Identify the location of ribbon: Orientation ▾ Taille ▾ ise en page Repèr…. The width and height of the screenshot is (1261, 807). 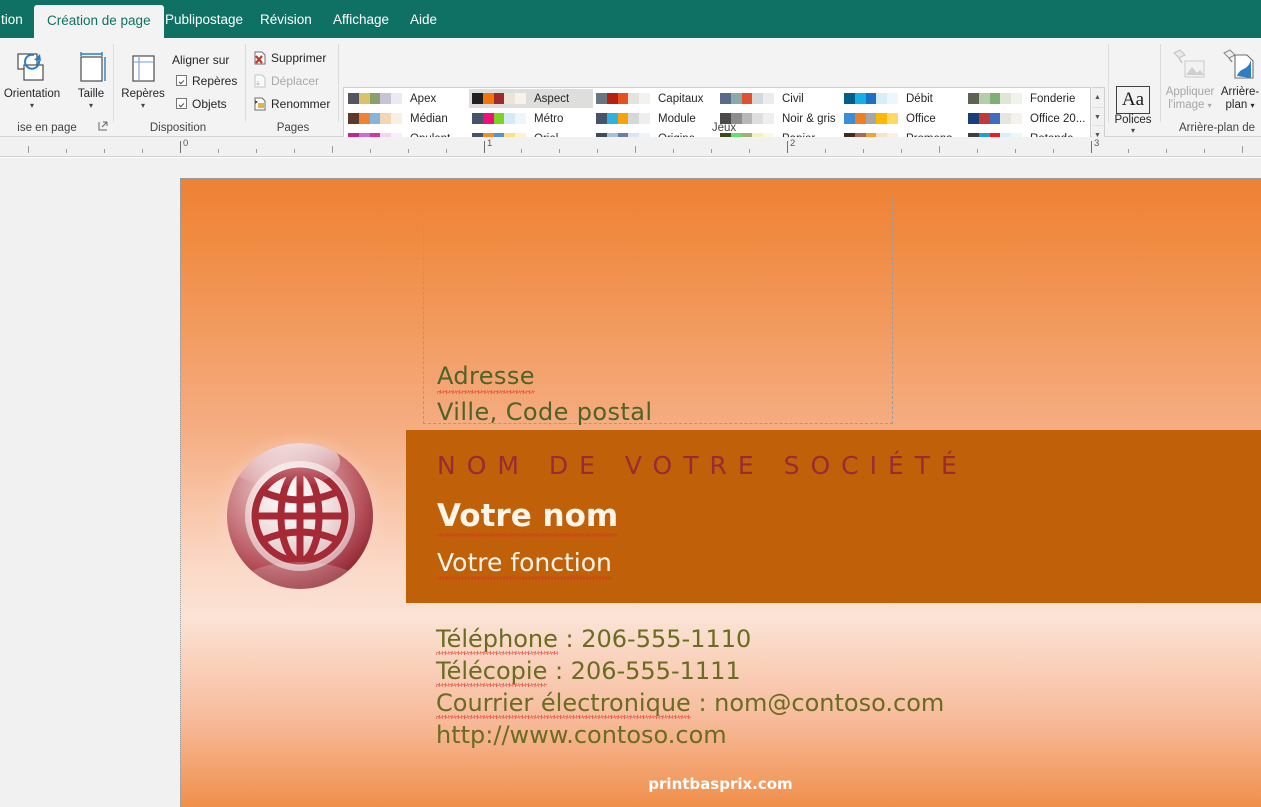
(630, 93).